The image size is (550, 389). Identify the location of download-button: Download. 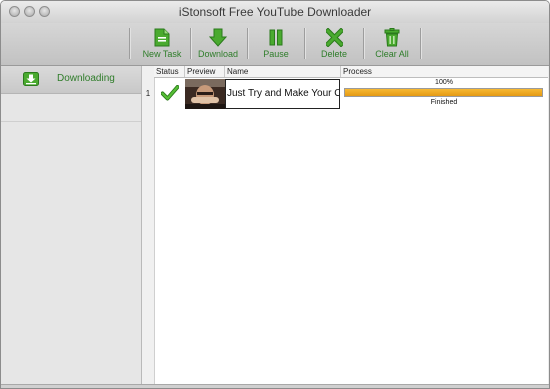
(218, 44).